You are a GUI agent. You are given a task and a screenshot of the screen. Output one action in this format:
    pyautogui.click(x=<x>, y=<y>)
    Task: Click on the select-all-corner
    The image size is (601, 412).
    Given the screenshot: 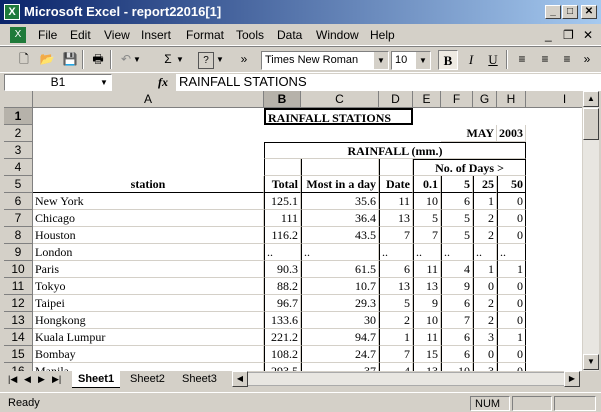 What is the action you would take?
    pyautogui.click(x=18, y=99)
    